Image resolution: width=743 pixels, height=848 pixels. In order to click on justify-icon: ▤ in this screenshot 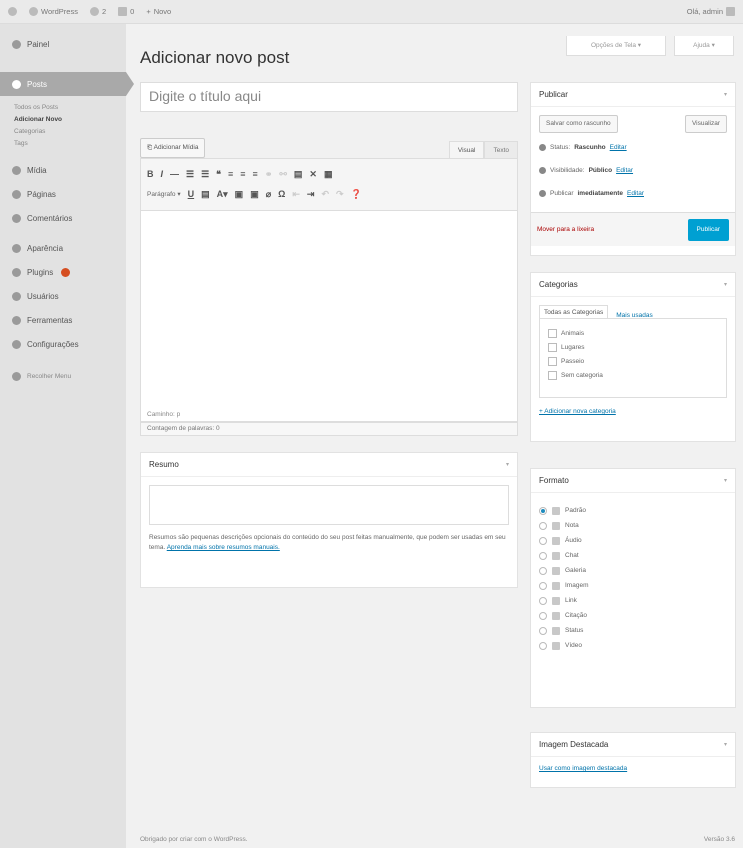, I will do `click(205, 194)`.